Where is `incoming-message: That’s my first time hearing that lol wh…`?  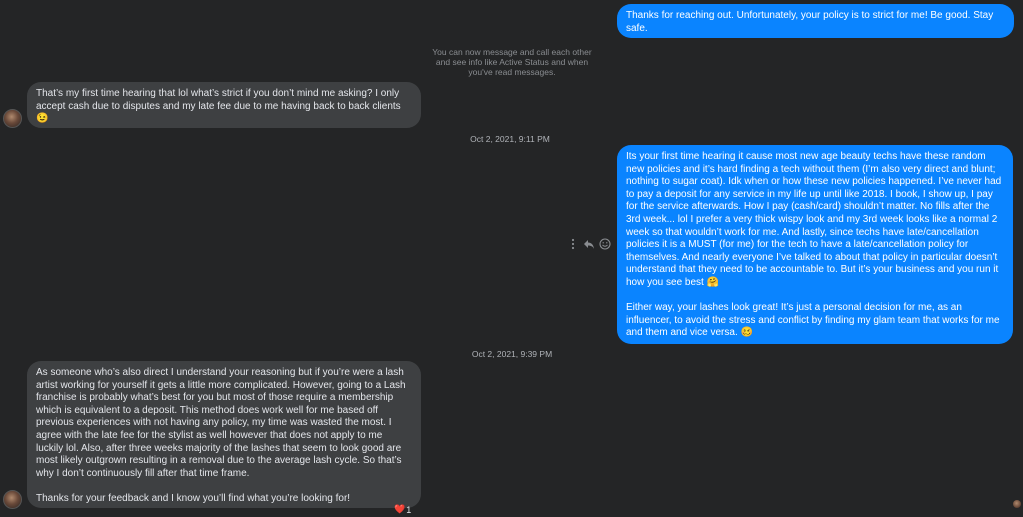 incoming-message: That’s my first time hearing that lol wh… is located at coordinates (224, 105).